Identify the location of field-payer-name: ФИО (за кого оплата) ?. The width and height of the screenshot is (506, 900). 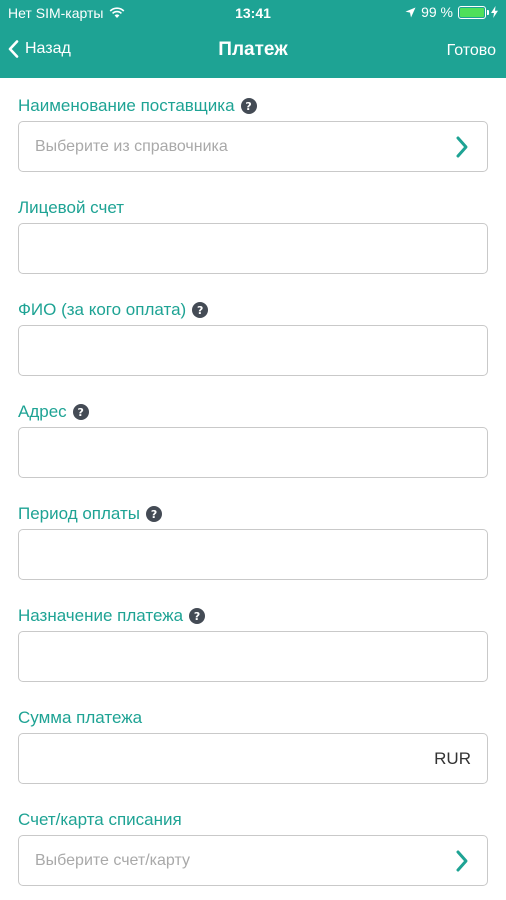
(253, 333).